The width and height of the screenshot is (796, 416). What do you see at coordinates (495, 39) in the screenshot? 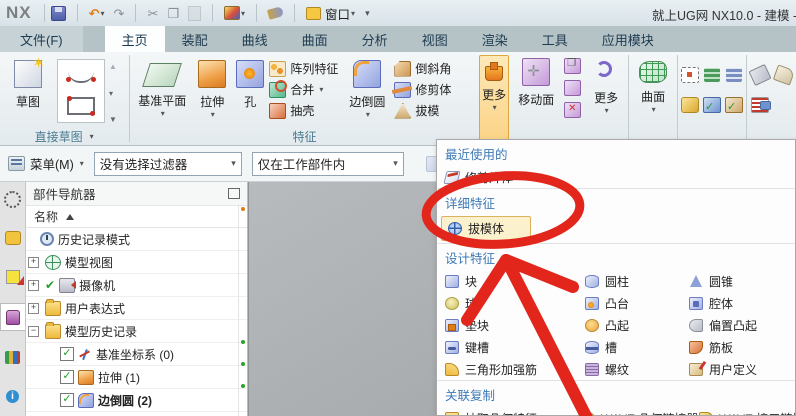
I see `tab-render: 渲染` at bounding box center [495, 39].